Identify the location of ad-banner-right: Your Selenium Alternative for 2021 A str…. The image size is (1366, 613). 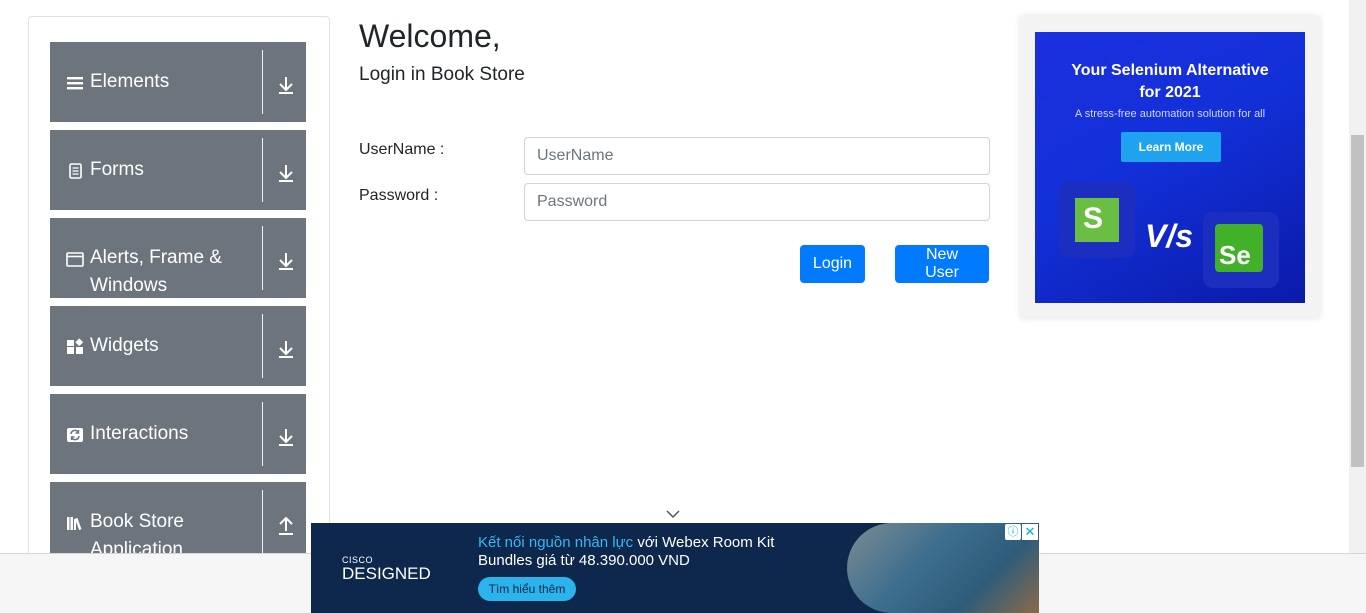
(1170, 167).